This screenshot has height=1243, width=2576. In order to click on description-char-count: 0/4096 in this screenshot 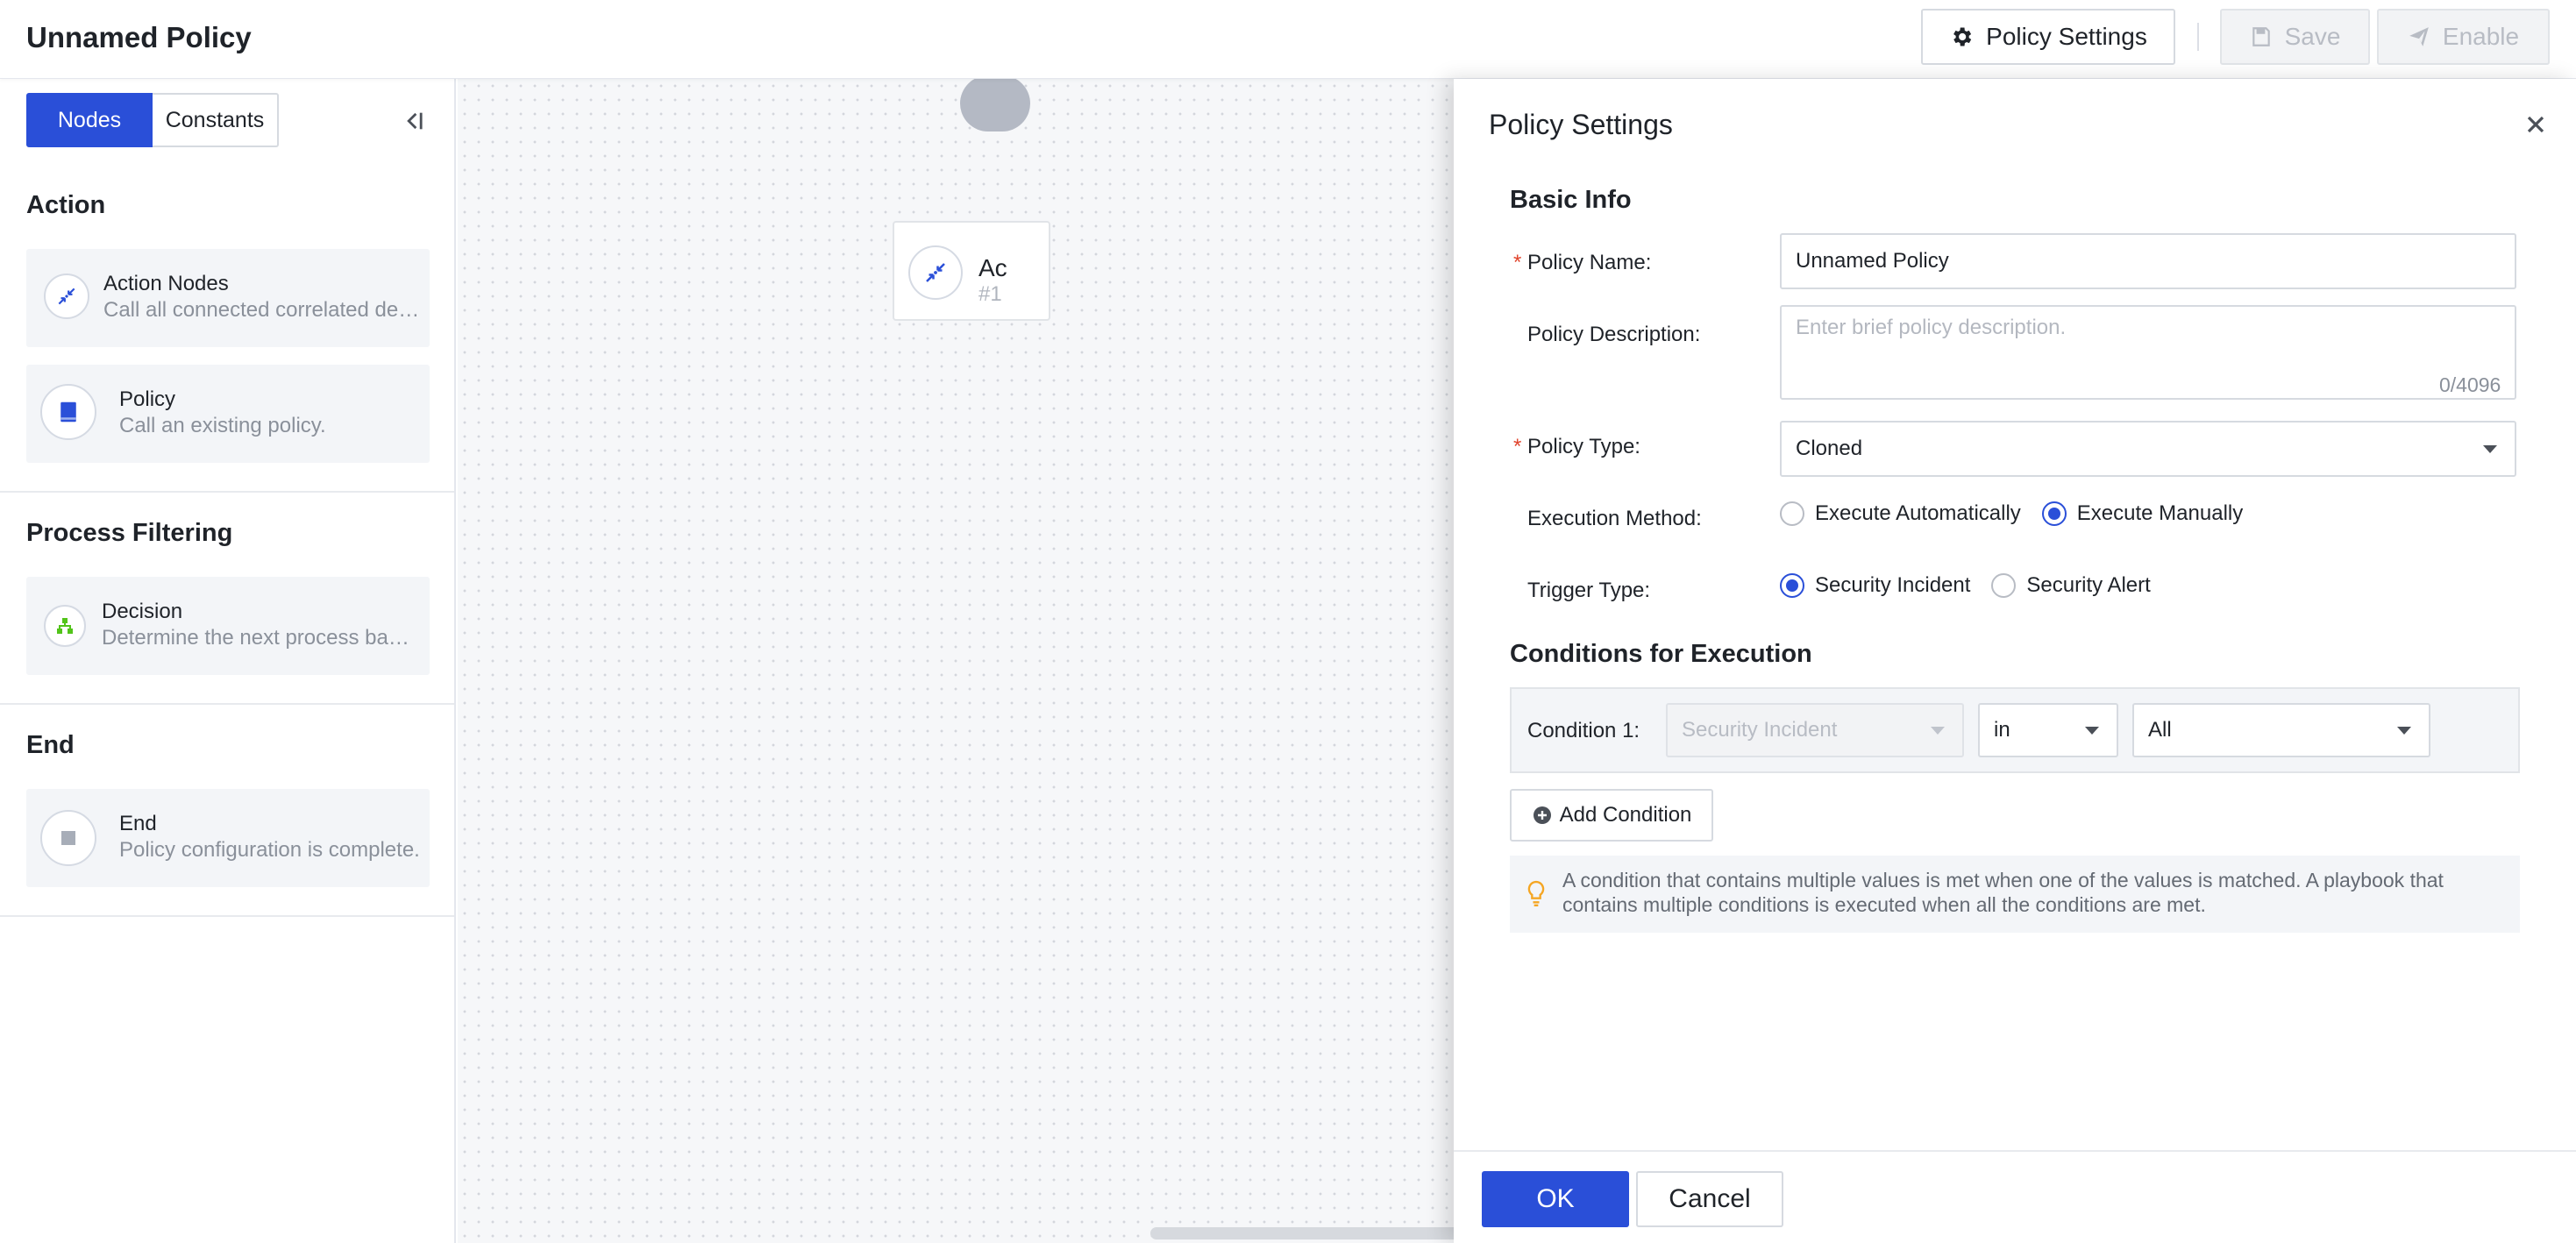, I will do `click(2470, 384)`.